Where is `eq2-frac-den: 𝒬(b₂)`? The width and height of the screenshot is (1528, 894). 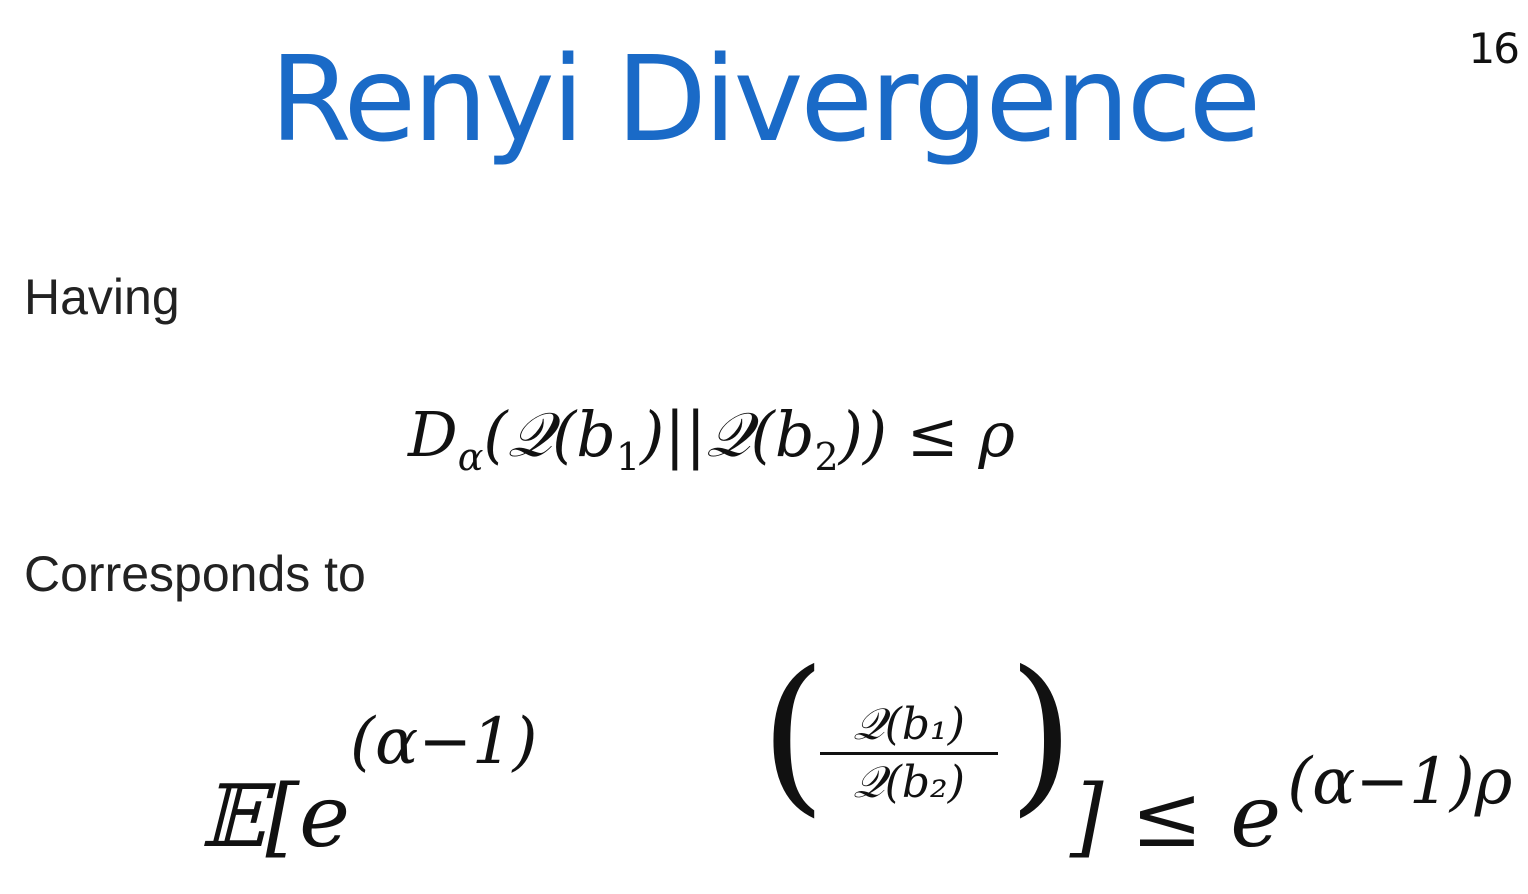 eq2-frac-den: 𝒬(b₂) is located at coordinates (909, 782).